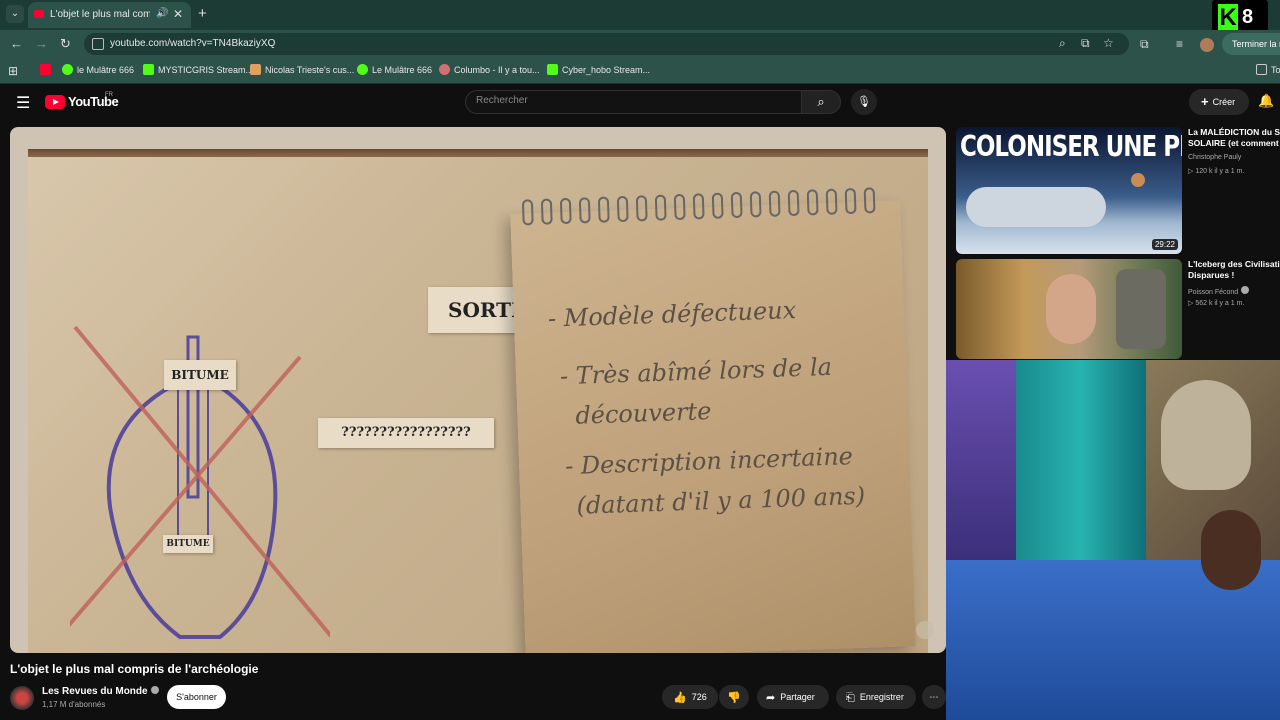 The image size is (1280, 720). Describe the element at coordinates (1062, 43) in the screenshot. I see `zoom-icon: ⌕` at that location.